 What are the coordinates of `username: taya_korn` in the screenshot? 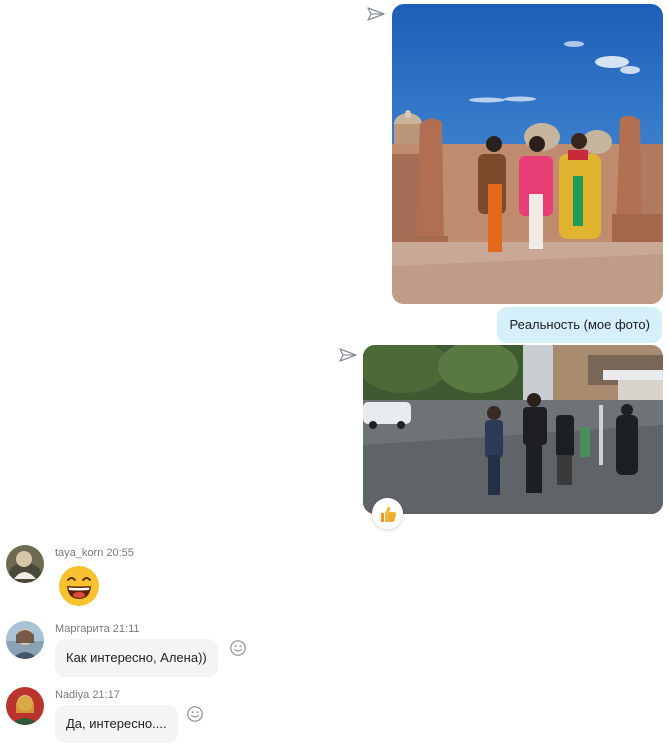 It's located at (79, 553).